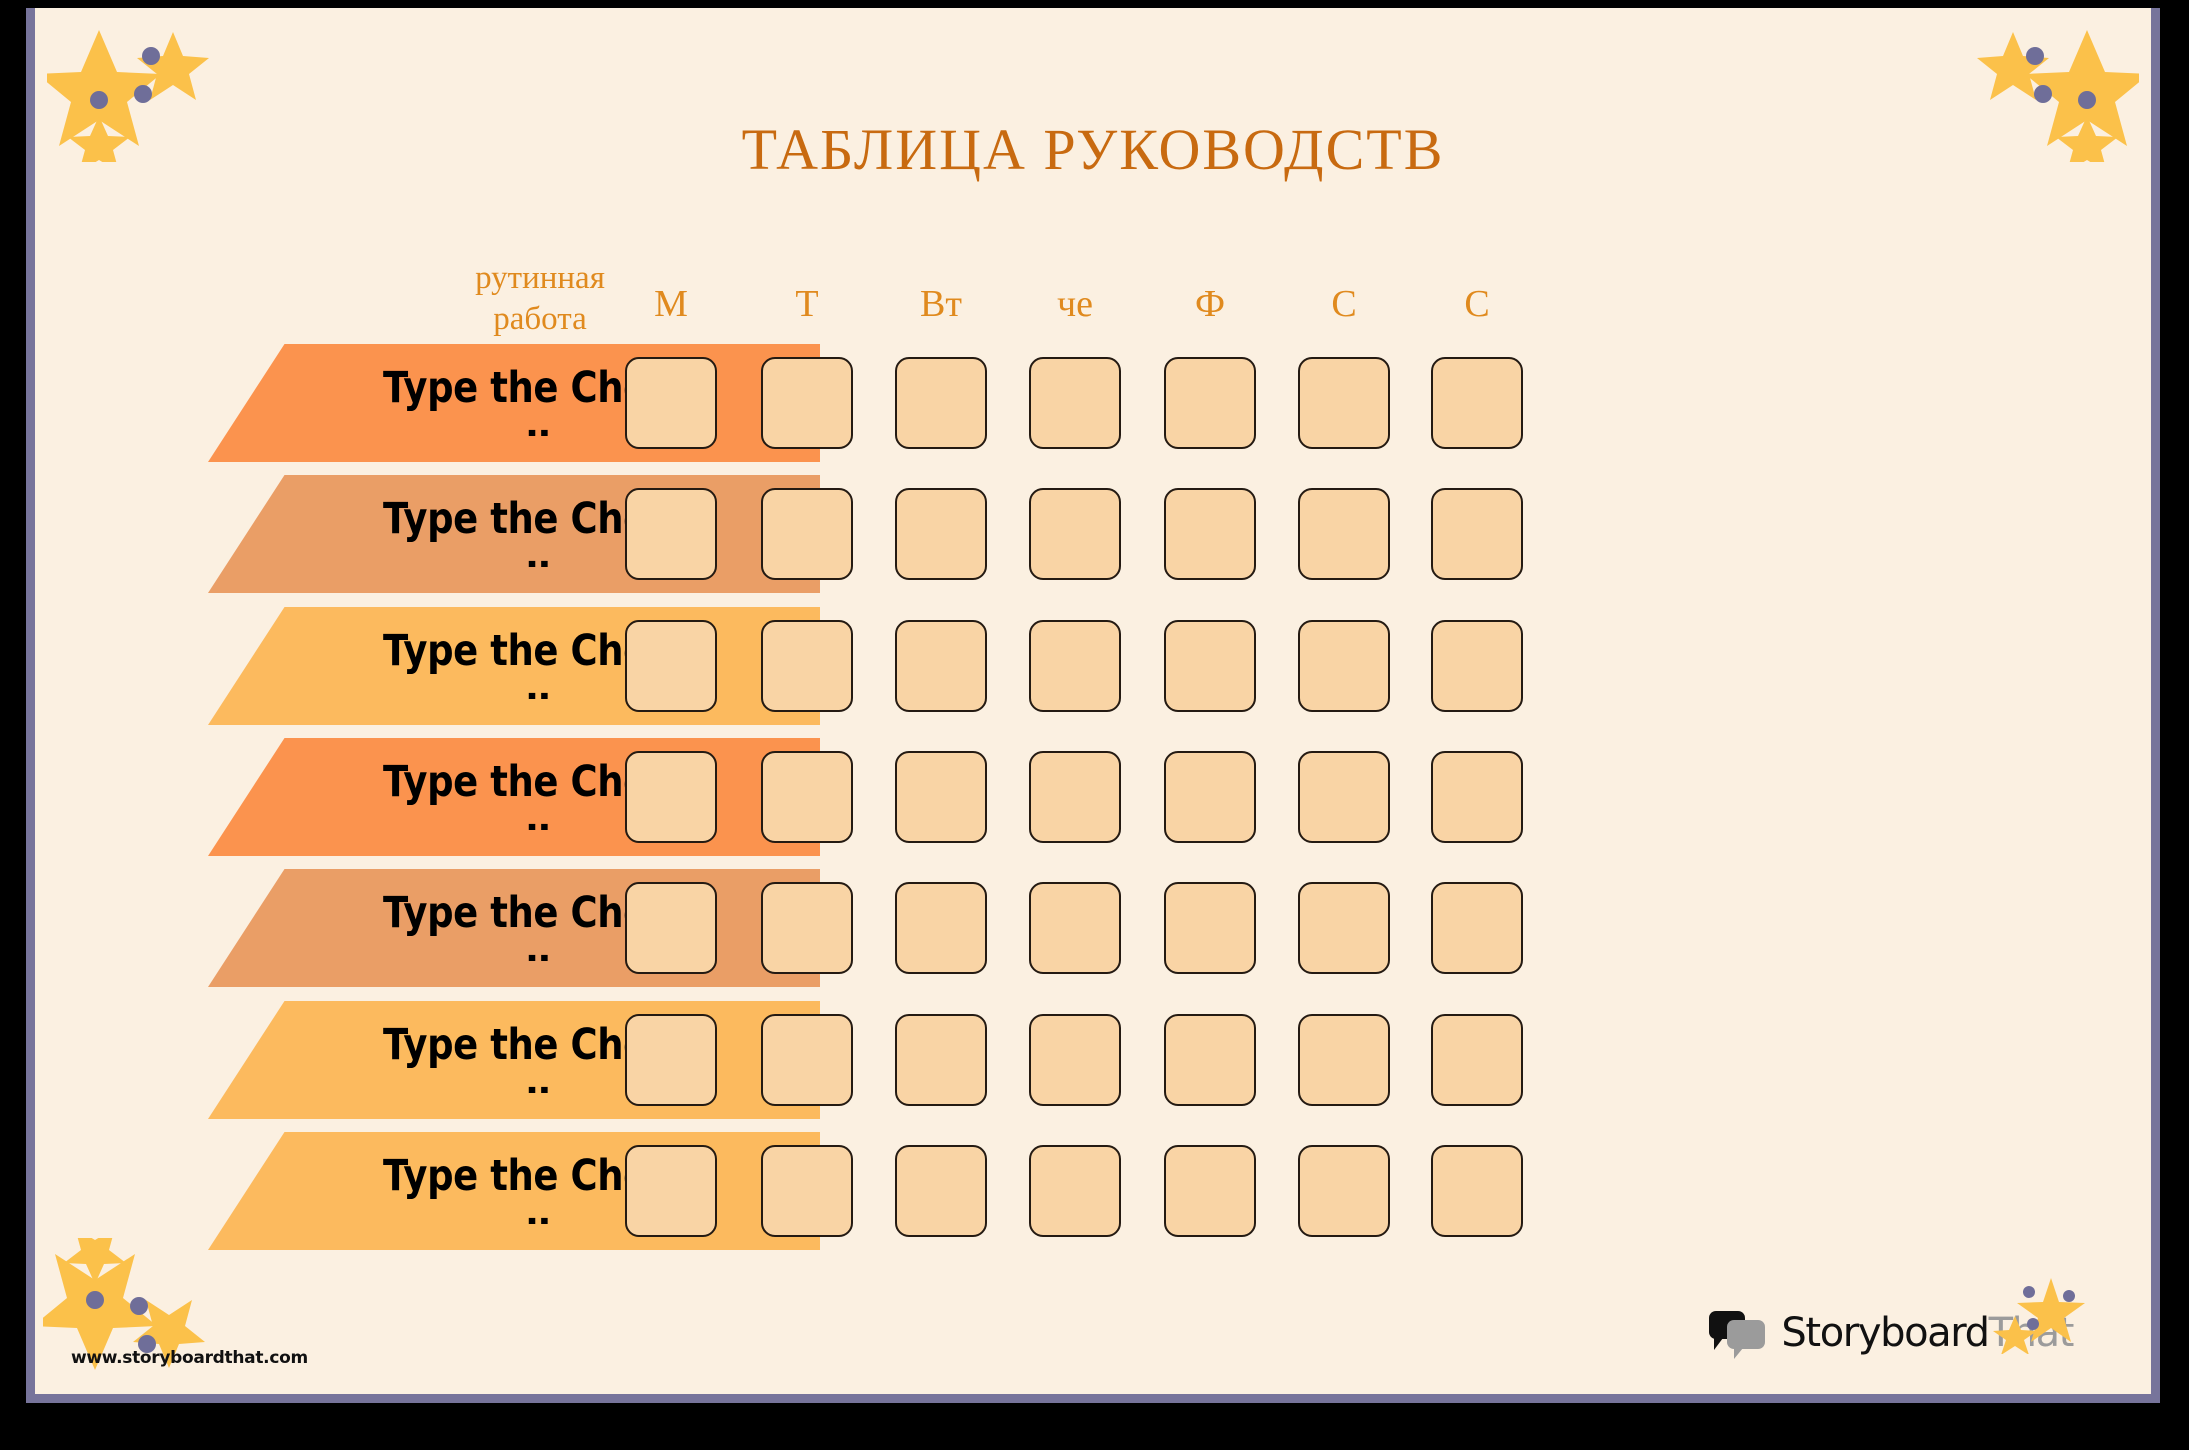 Image resolution: width=2189 pixels, height=1450 pixels. Describe the element at coordinates (1075, 928) in the screenshot. I see `checkbox-r5-c4` at that location.